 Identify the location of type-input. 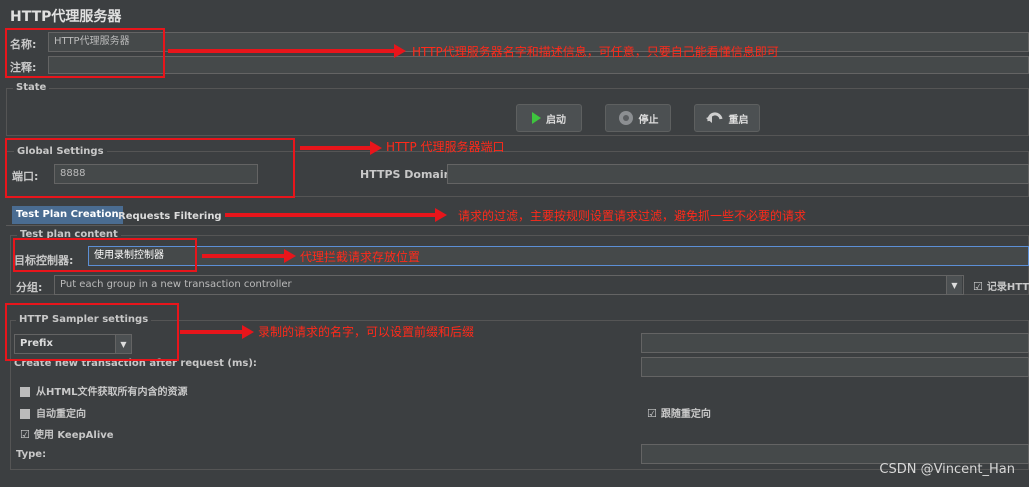
(835, 454).